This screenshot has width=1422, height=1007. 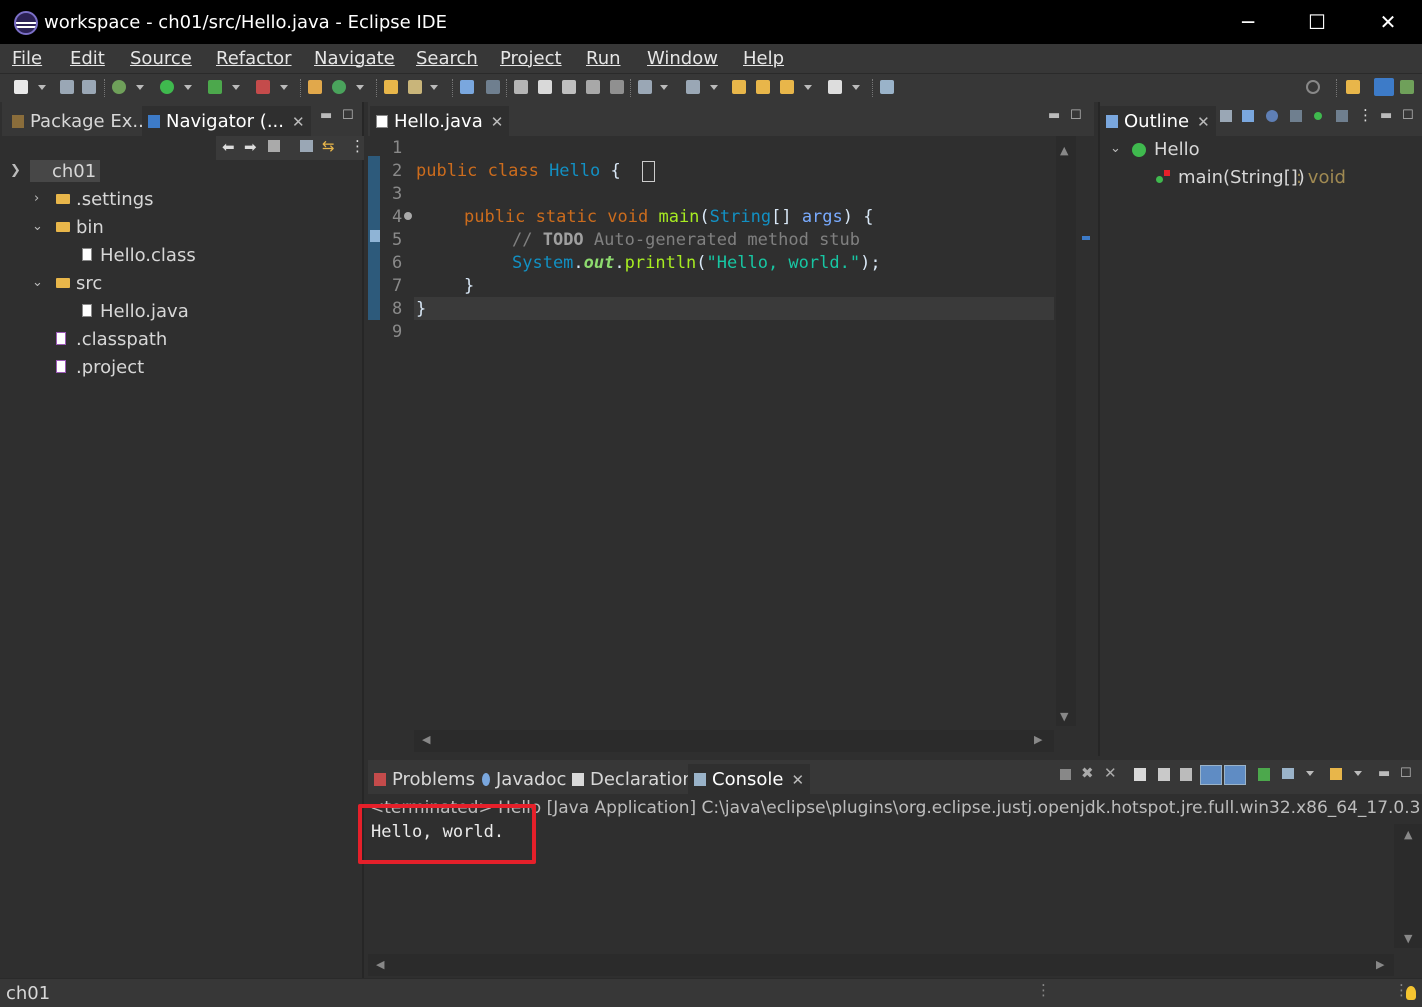 What do you see at coordinates (617, 87) in the screenshot?
I see `whitespace-icon` at bounding box center [617, 87].